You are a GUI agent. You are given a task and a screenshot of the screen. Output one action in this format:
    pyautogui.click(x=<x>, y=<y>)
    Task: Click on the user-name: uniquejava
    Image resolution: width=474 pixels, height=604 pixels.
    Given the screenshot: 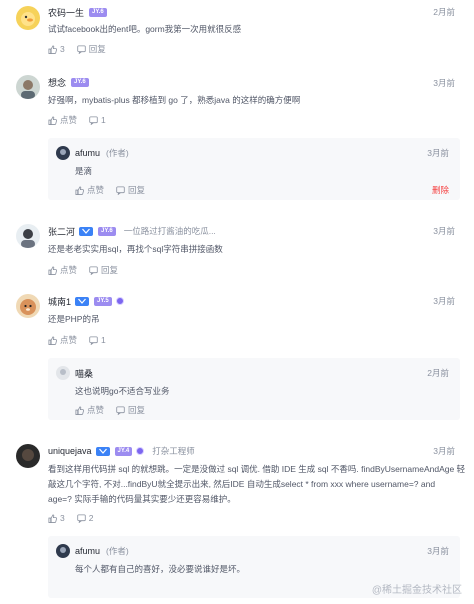 What is the action you would take?
    pyautogui.click(x=70, y=451)
    